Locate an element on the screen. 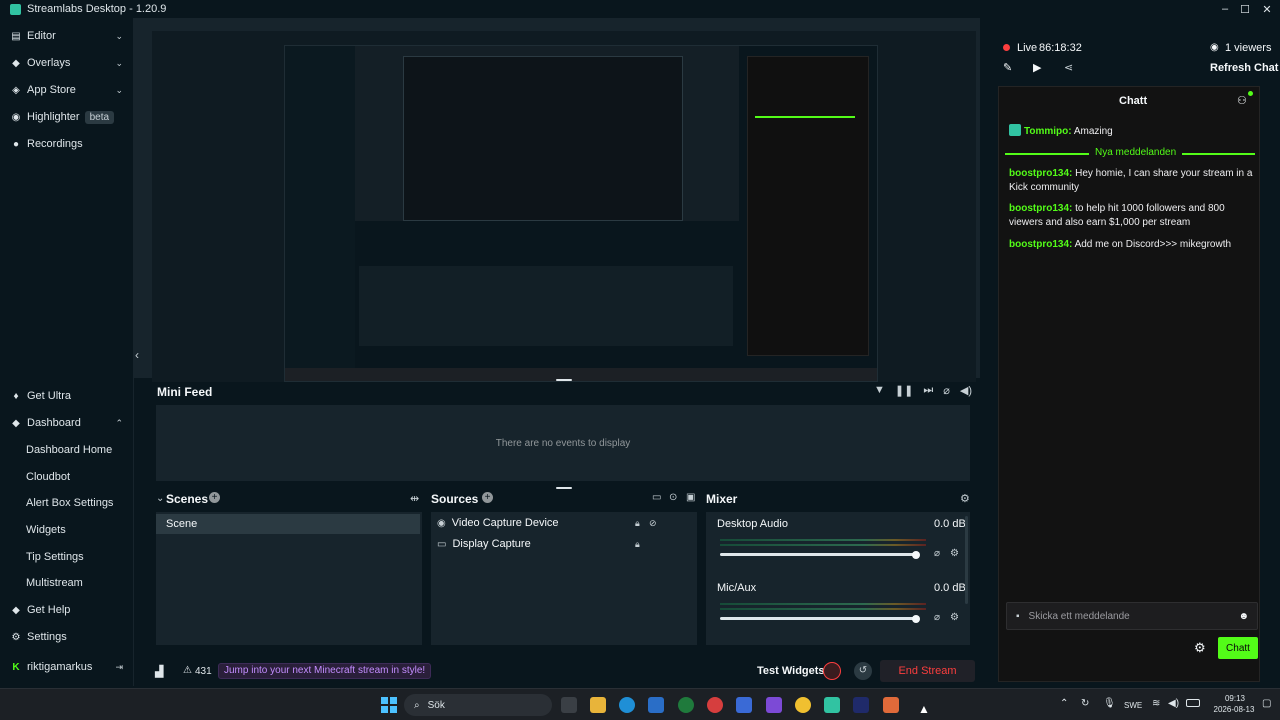  mixer-scrollbar is located at coordinates (966, 560).